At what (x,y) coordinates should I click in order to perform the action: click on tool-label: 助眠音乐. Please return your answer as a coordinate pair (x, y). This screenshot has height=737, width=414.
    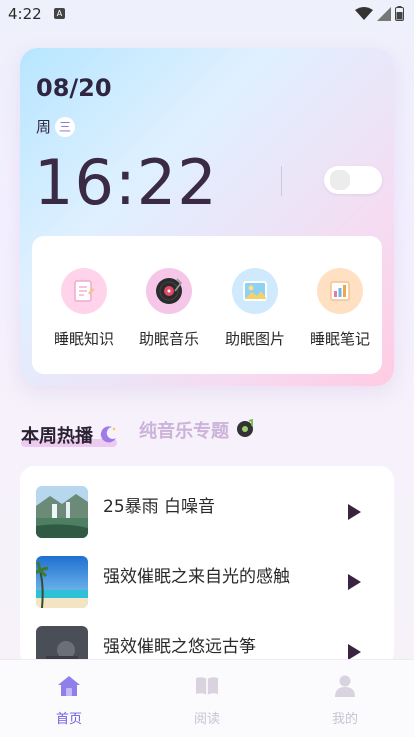
    Looking at the image, I should click on (168, 339).